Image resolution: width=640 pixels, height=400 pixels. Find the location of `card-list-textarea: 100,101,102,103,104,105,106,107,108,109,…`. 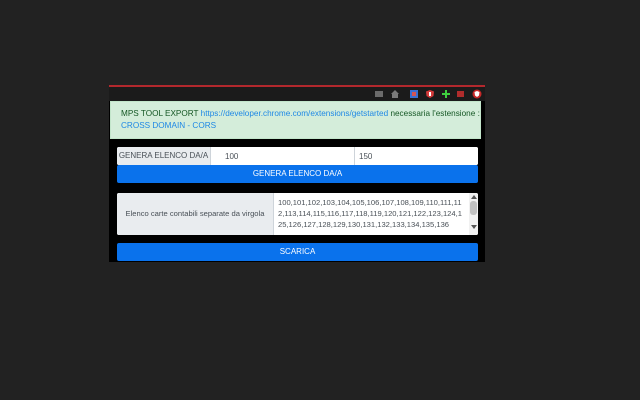

card-list-textarea: 100,101,102,103,104,105,106,107,108,109,… is located at coordinates (372, 214).